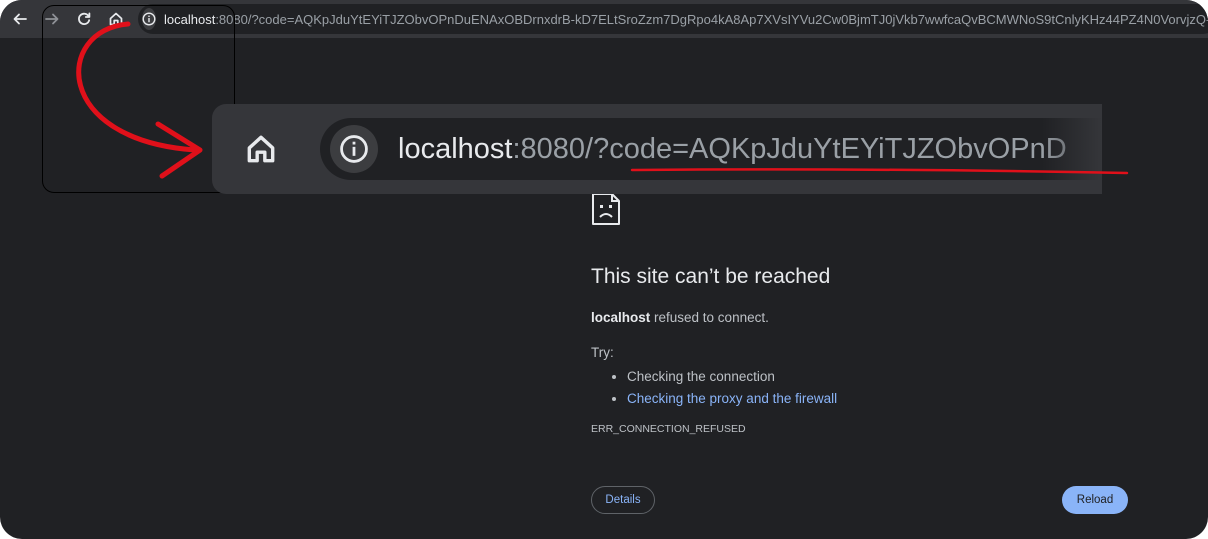 Image resolution: width=1208 pixels, height=539 pixels. What do you see at coordinates (879, 171) in the screenshot?
I see `annotation-underline` at bounding box center [879, 171].